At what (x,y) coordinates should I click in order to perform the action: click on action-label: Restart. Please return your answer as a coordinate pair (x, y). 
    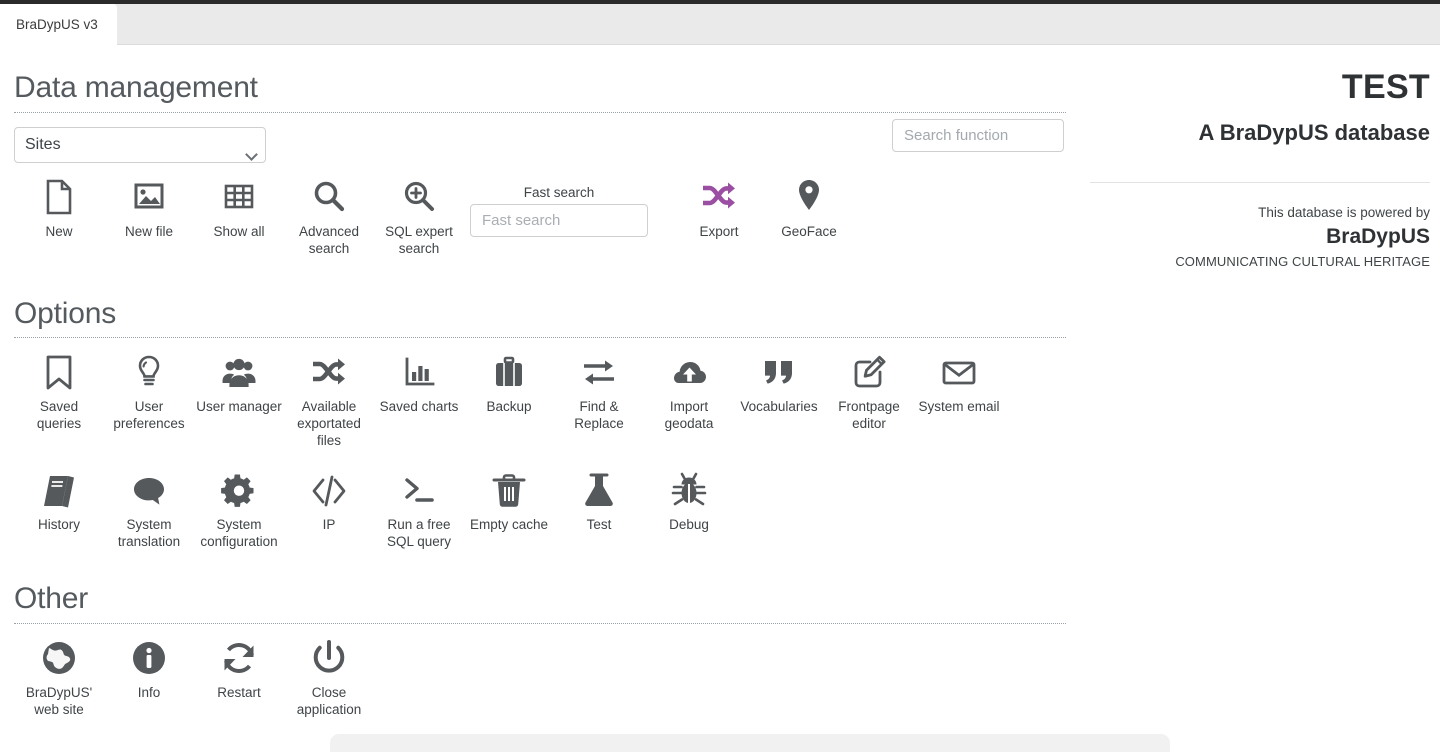
    Looking at the image, I should click on (239, 692).